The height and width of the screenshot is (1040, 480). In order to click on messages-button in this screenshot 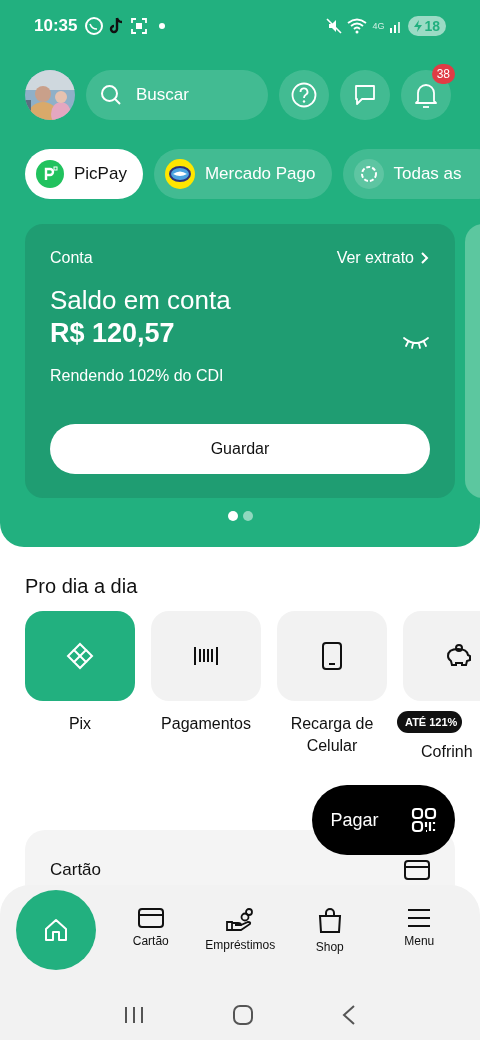, I will do `click(365, 95)`.